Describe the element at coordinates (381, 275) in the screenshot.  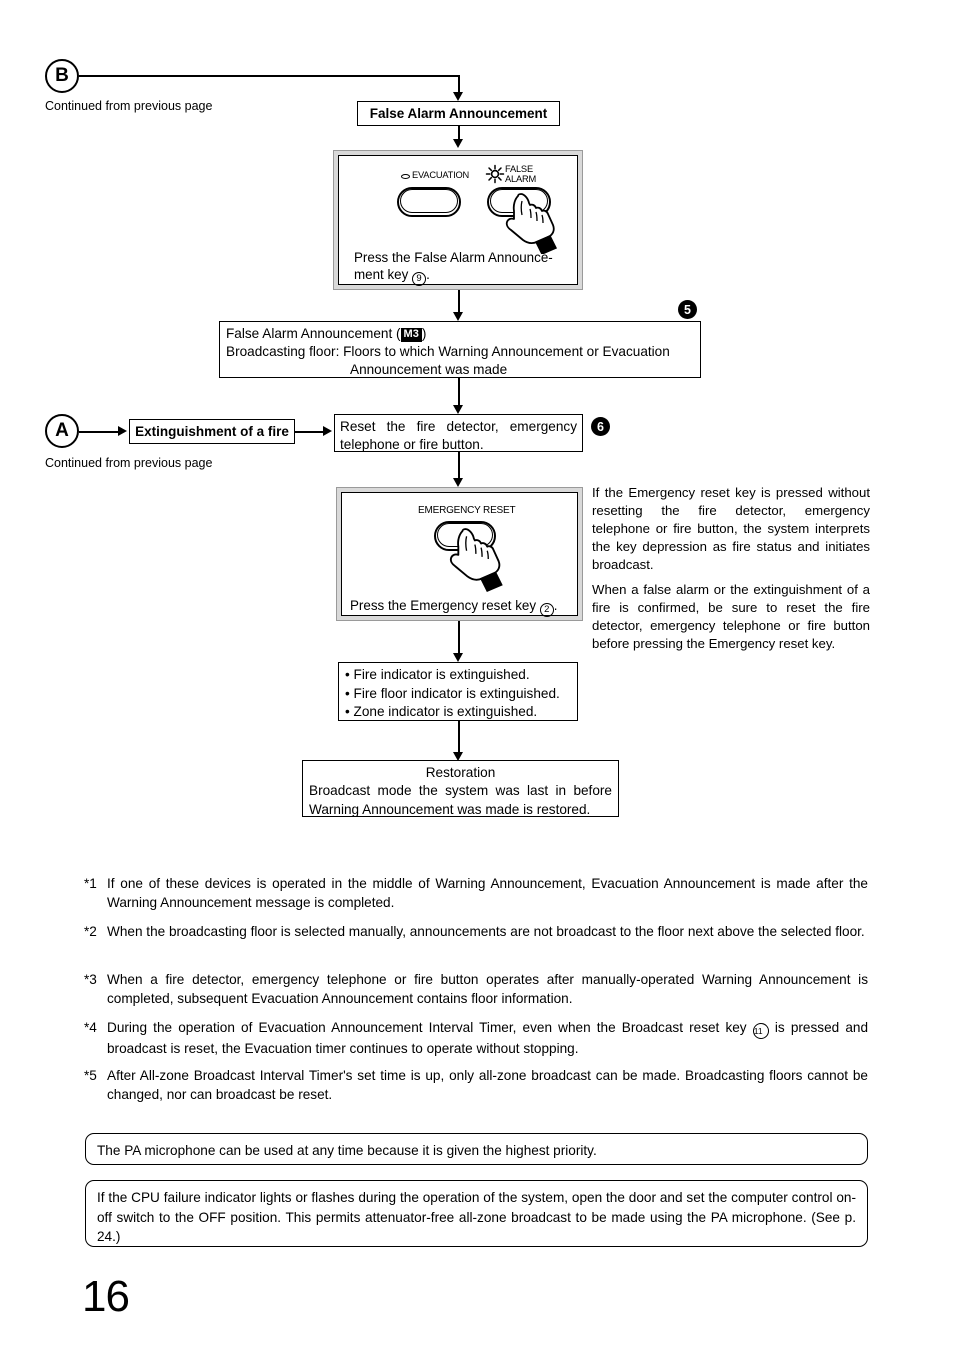
I see `false-alarm-caption-line2: ment key` at that location.